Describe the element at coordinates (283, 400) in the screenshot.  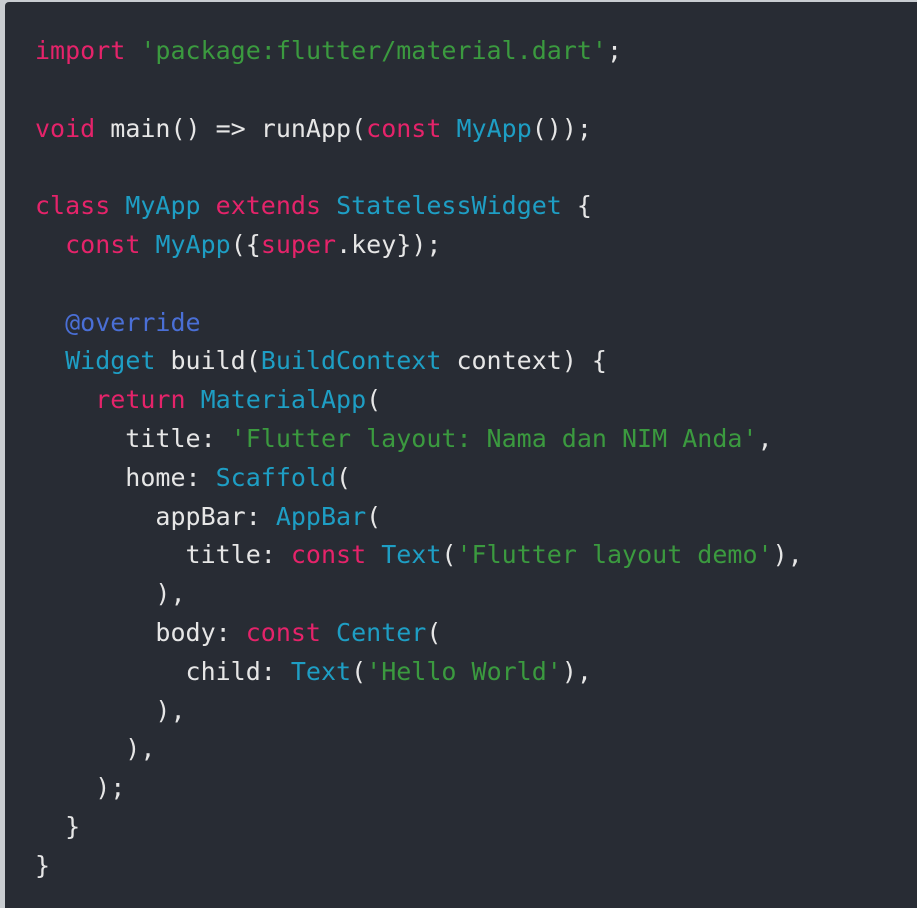
I see `code-token: MaterialApp` at that location.